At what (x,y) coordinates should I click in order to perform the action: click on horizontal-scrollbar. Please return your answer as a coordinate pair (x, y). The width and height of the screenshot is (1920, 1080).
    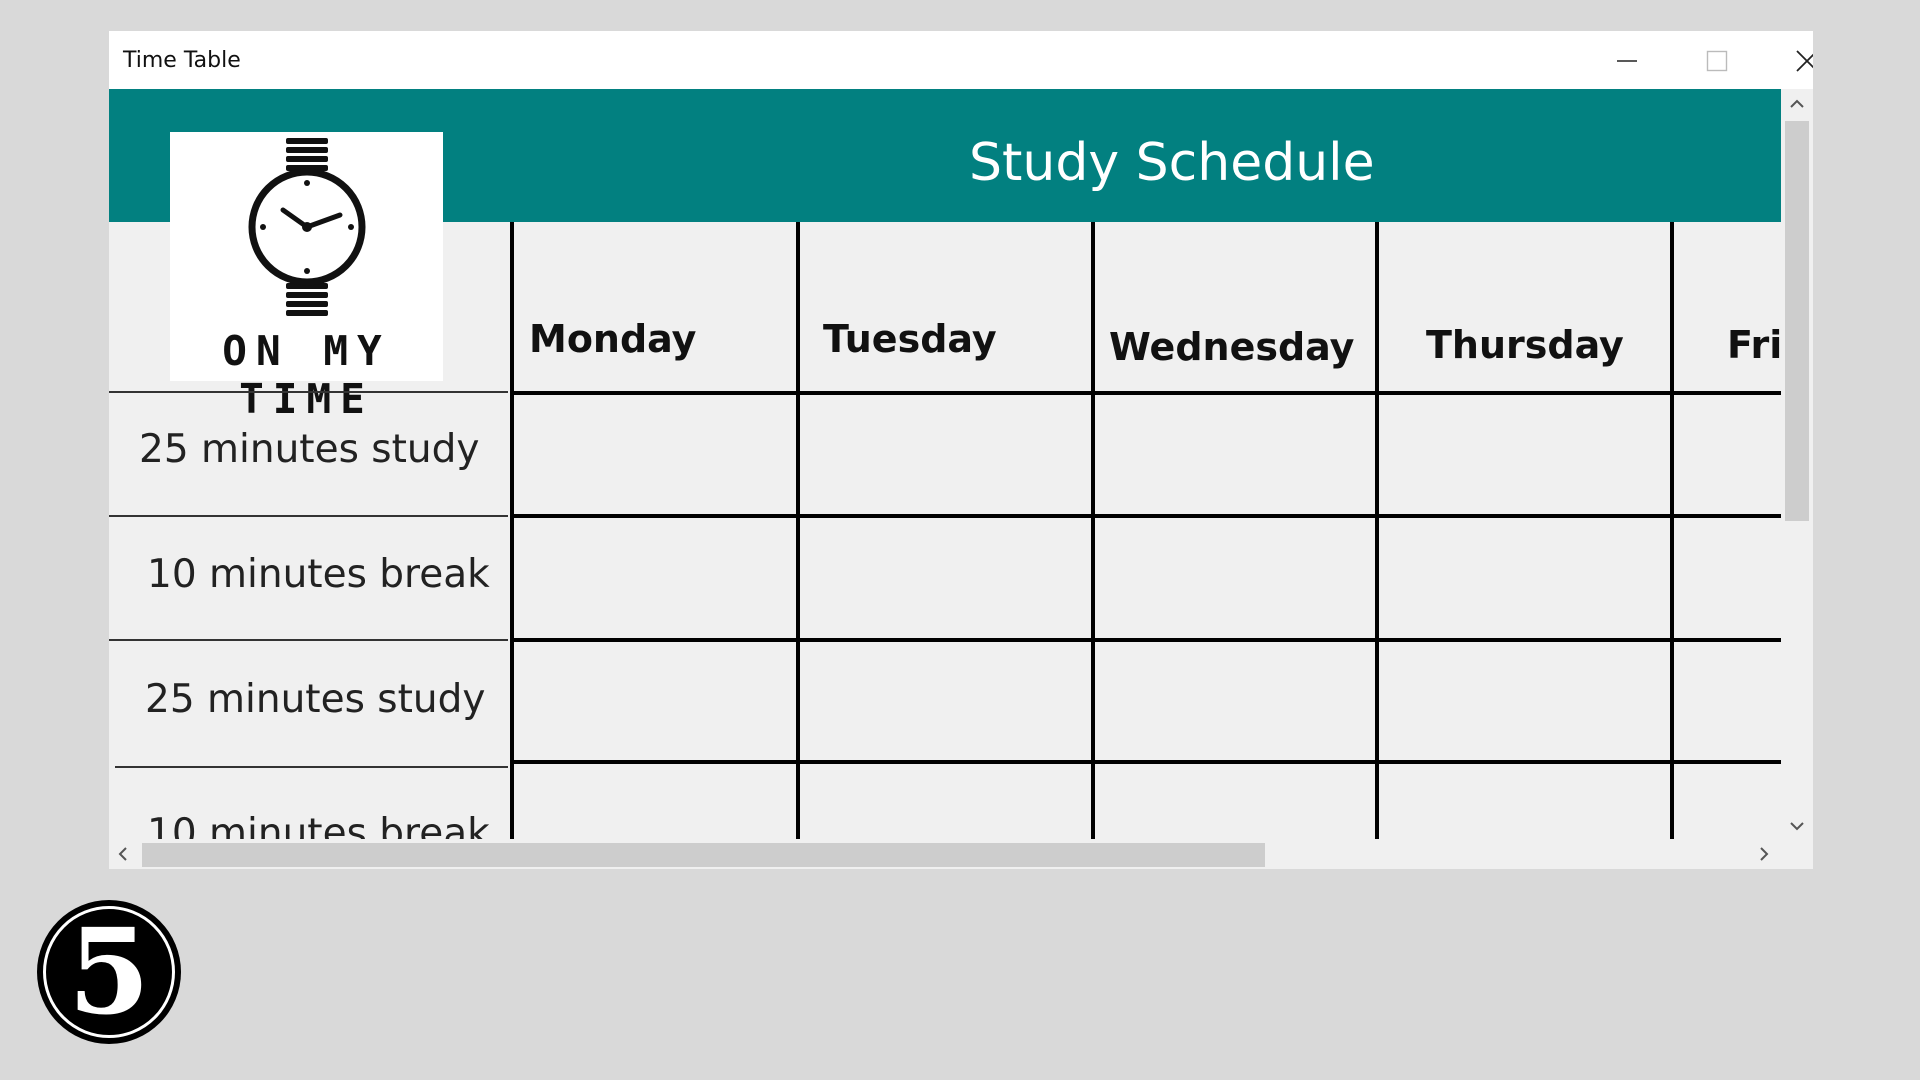
    Looking at the image, I should click on (945, 854).